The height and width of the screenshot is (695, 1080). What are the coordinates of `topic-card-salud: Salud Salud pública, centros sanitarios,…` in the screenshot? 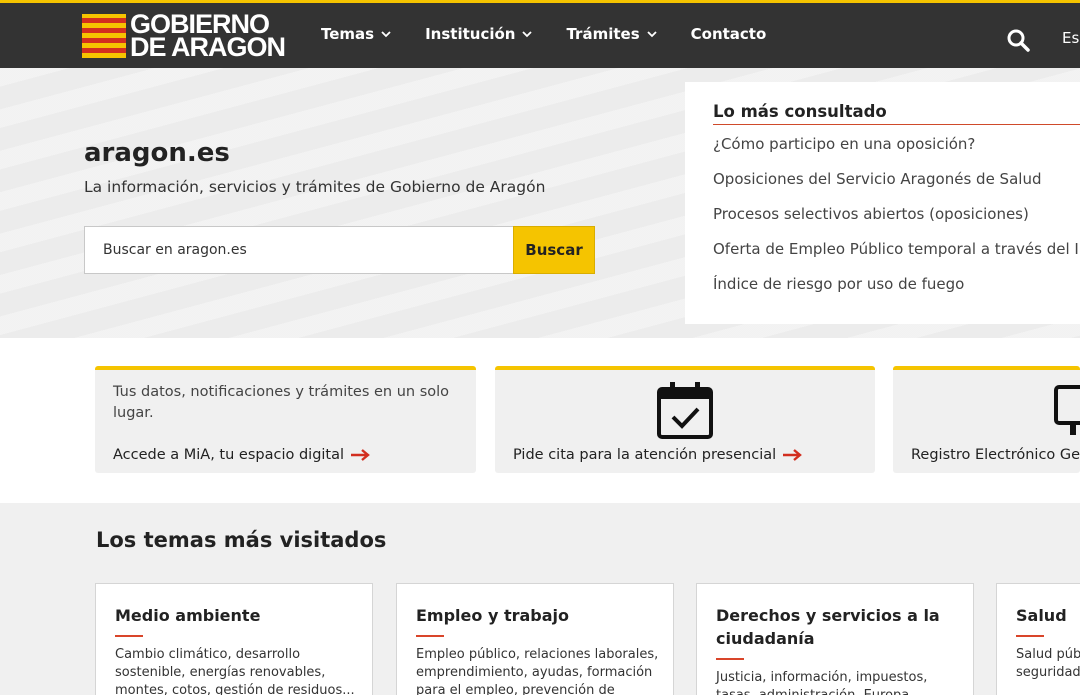 It's located at (1038, 639).